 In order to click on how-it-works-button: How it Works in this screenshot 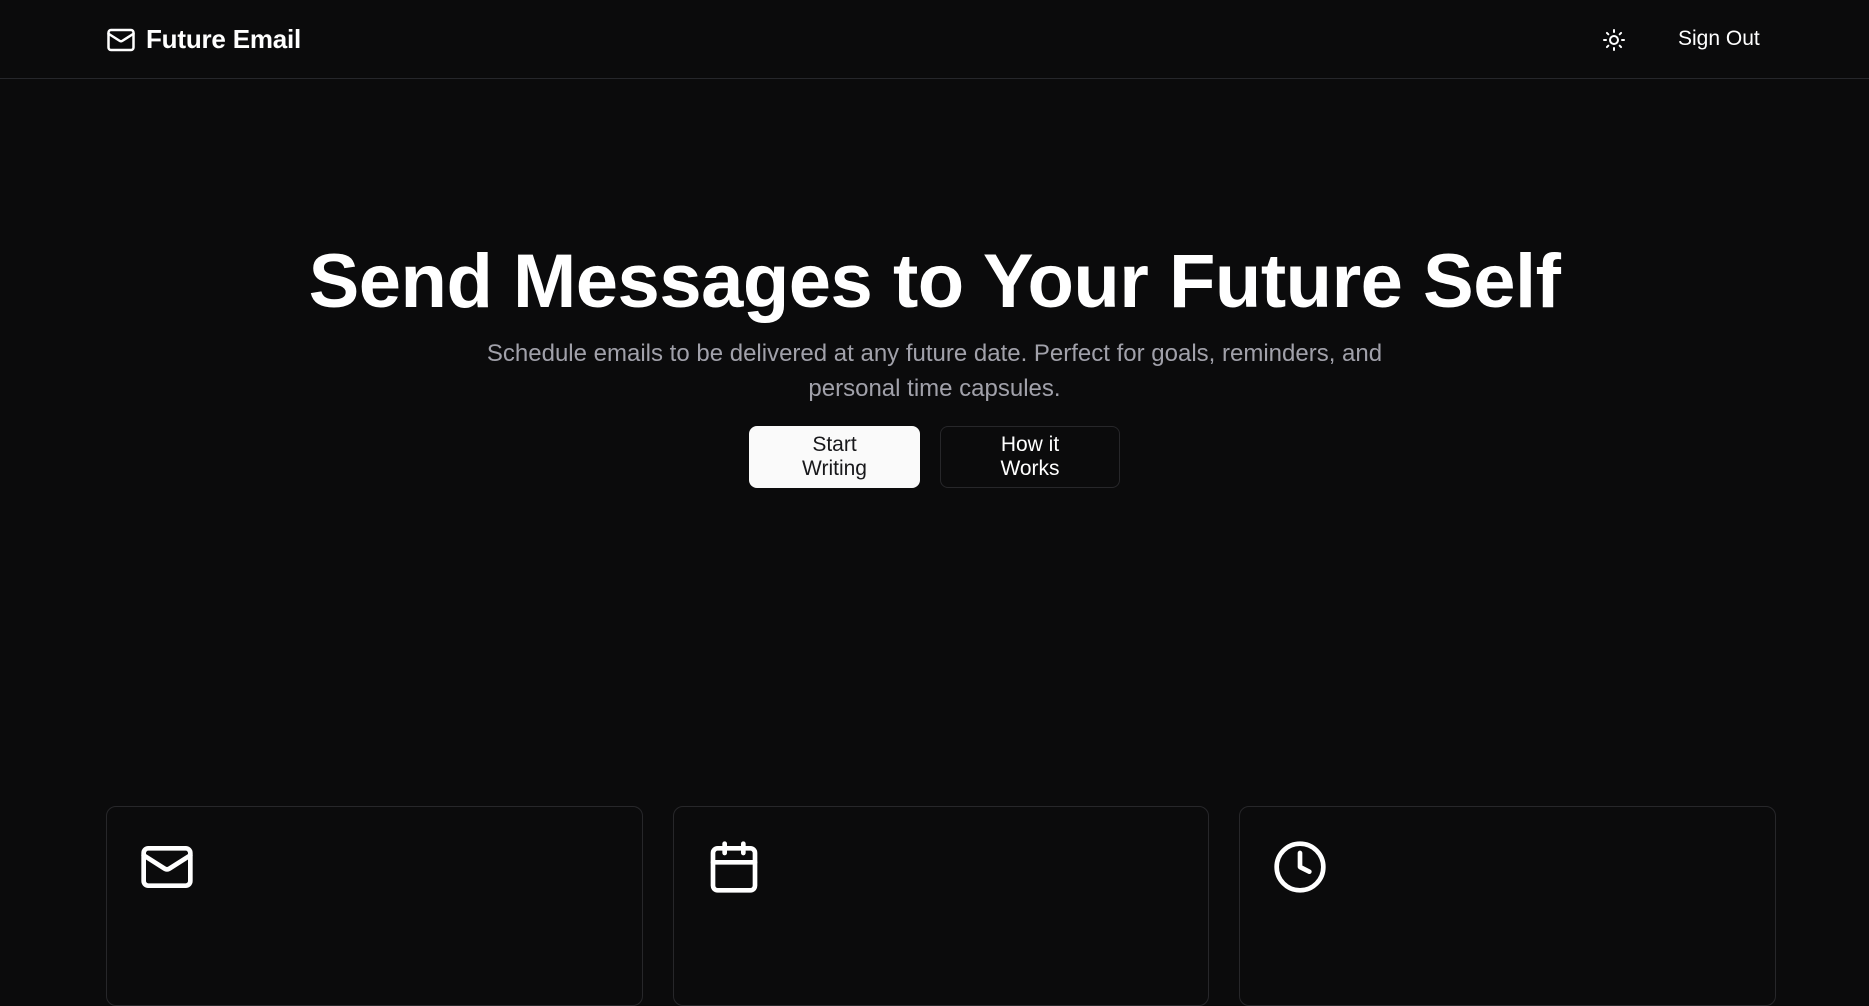, I will do `click(1030, 457)`.